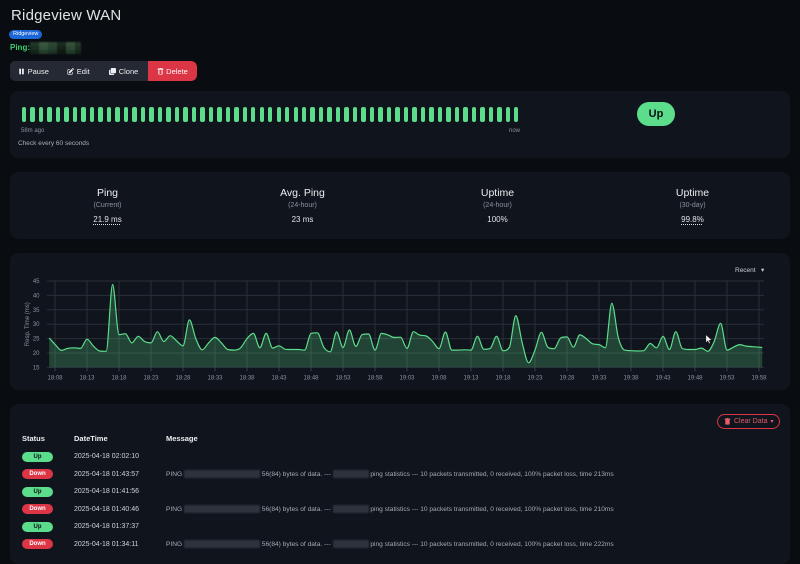 The width and height of the screenshot is (800, 564). Describe the element at coordinates (663, 378) in the screenshot. I see `svg-text: 19:43` at that location.